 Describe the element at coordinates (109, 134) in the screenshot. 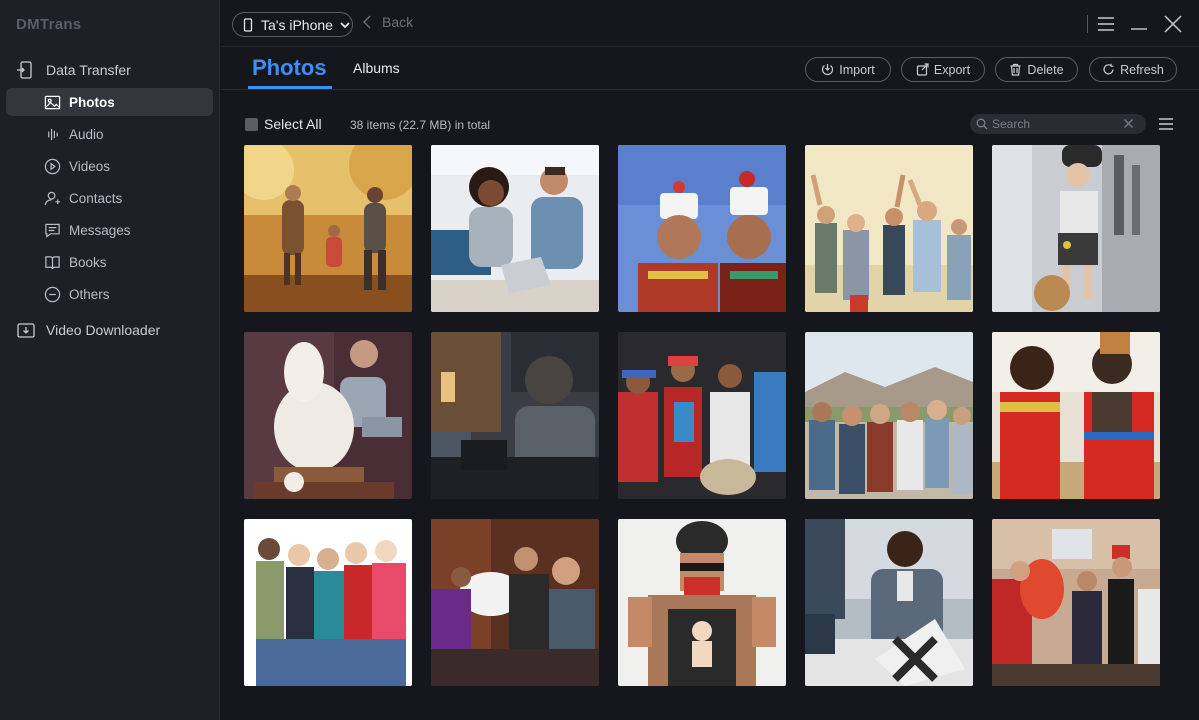

I see `sidebar-item-audio: Audio` at that location.